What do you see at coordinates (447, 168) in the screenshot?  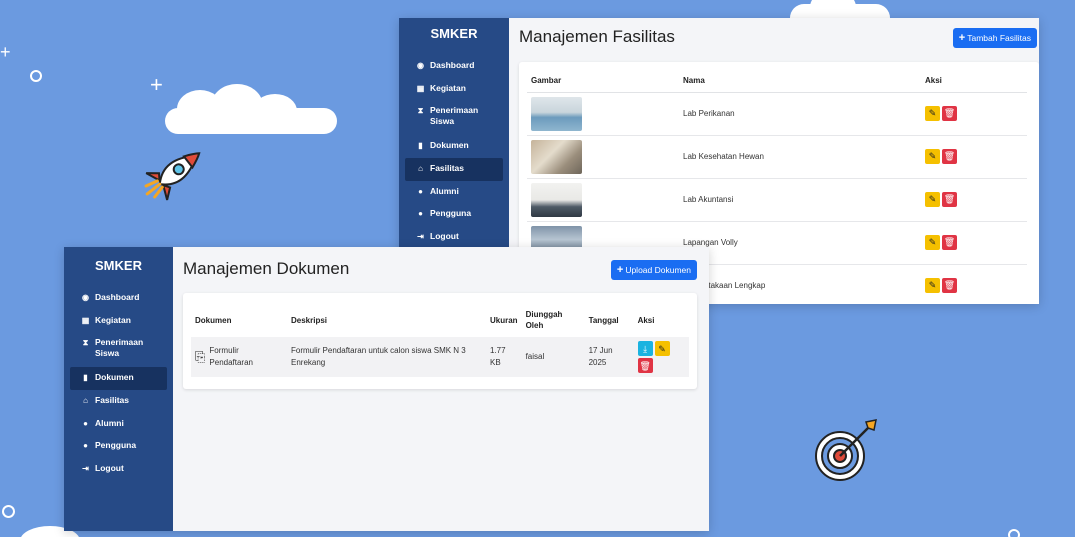 I see `sidebar-item-label: Fasilitas` at bounding box center [447, 168].